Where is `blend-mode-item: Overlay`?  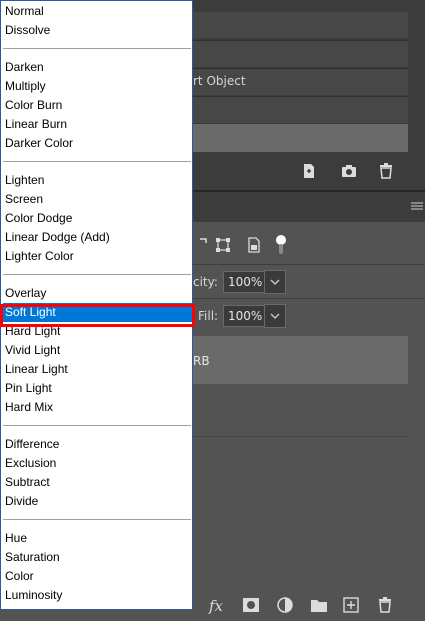
blend-mode-item: Overlay is located at coordinates (98, 293).